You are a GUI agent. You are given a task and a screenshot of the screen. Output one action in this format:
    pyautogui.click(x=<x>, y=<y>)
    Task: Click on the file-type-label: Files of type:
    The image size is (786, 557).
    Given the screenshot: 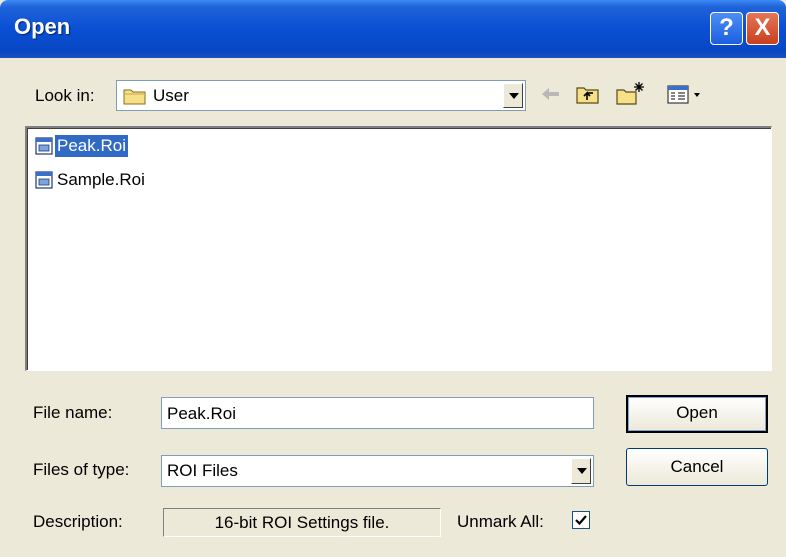 What is the action you would take?
    pyautogui.click(x=81, y=469)
    